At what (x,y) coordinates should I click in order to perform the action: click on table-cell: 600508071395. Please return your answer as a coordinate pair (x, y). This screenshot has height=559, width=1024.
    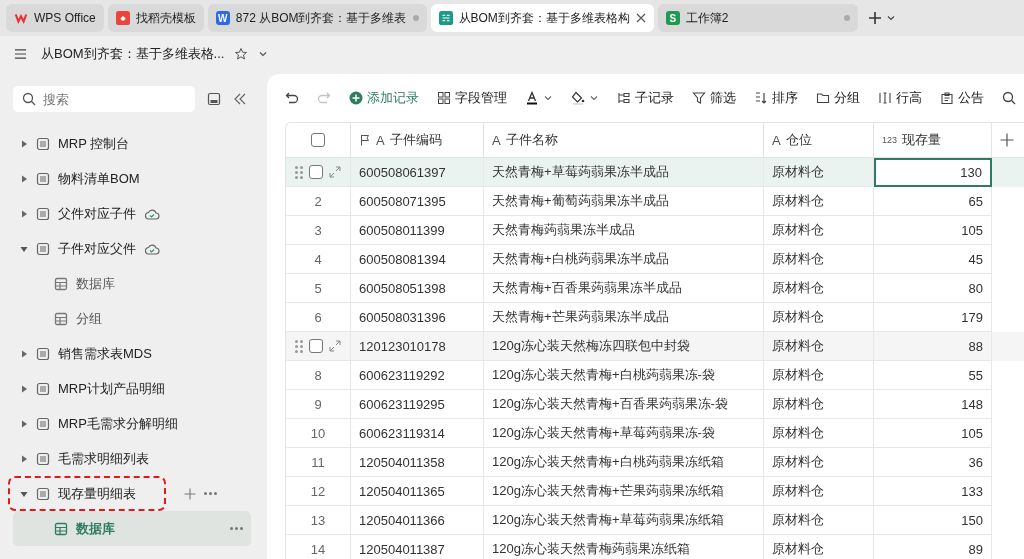
    Looking at the image, I should click on (417, 201).